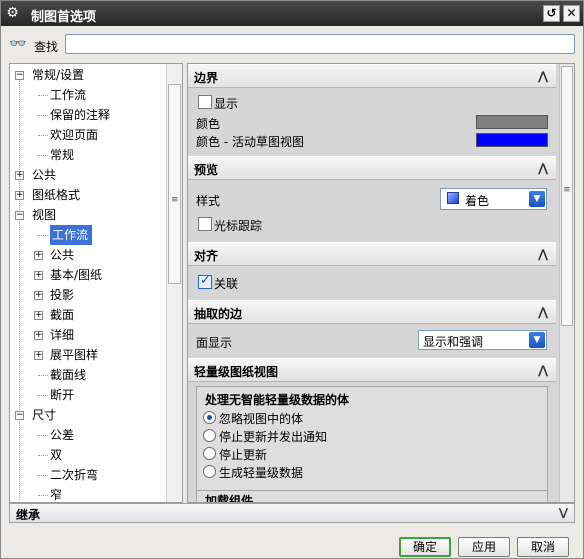 This screenshot has height=559, width=584. Describe the element at coordinates (87, 215) in the screenshot. I see `tree-item: − 视图` at that location.